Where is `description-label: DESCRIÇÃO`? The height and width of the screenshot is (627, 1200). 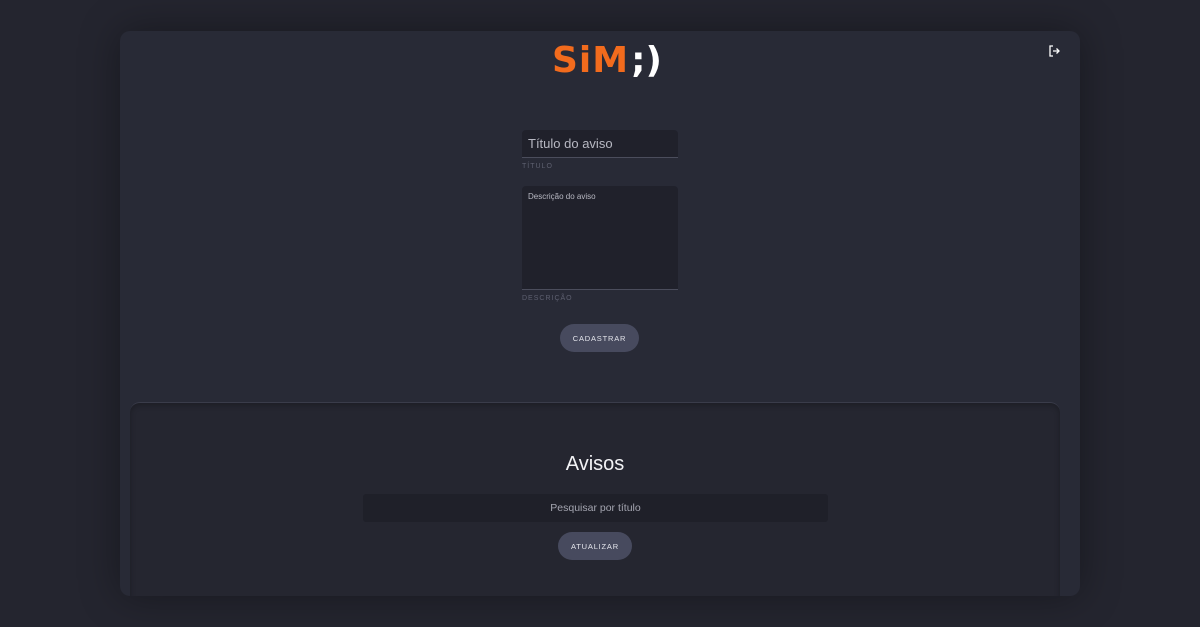 description-label: DESCRIÇÃO is located at coordinates (547, 298).